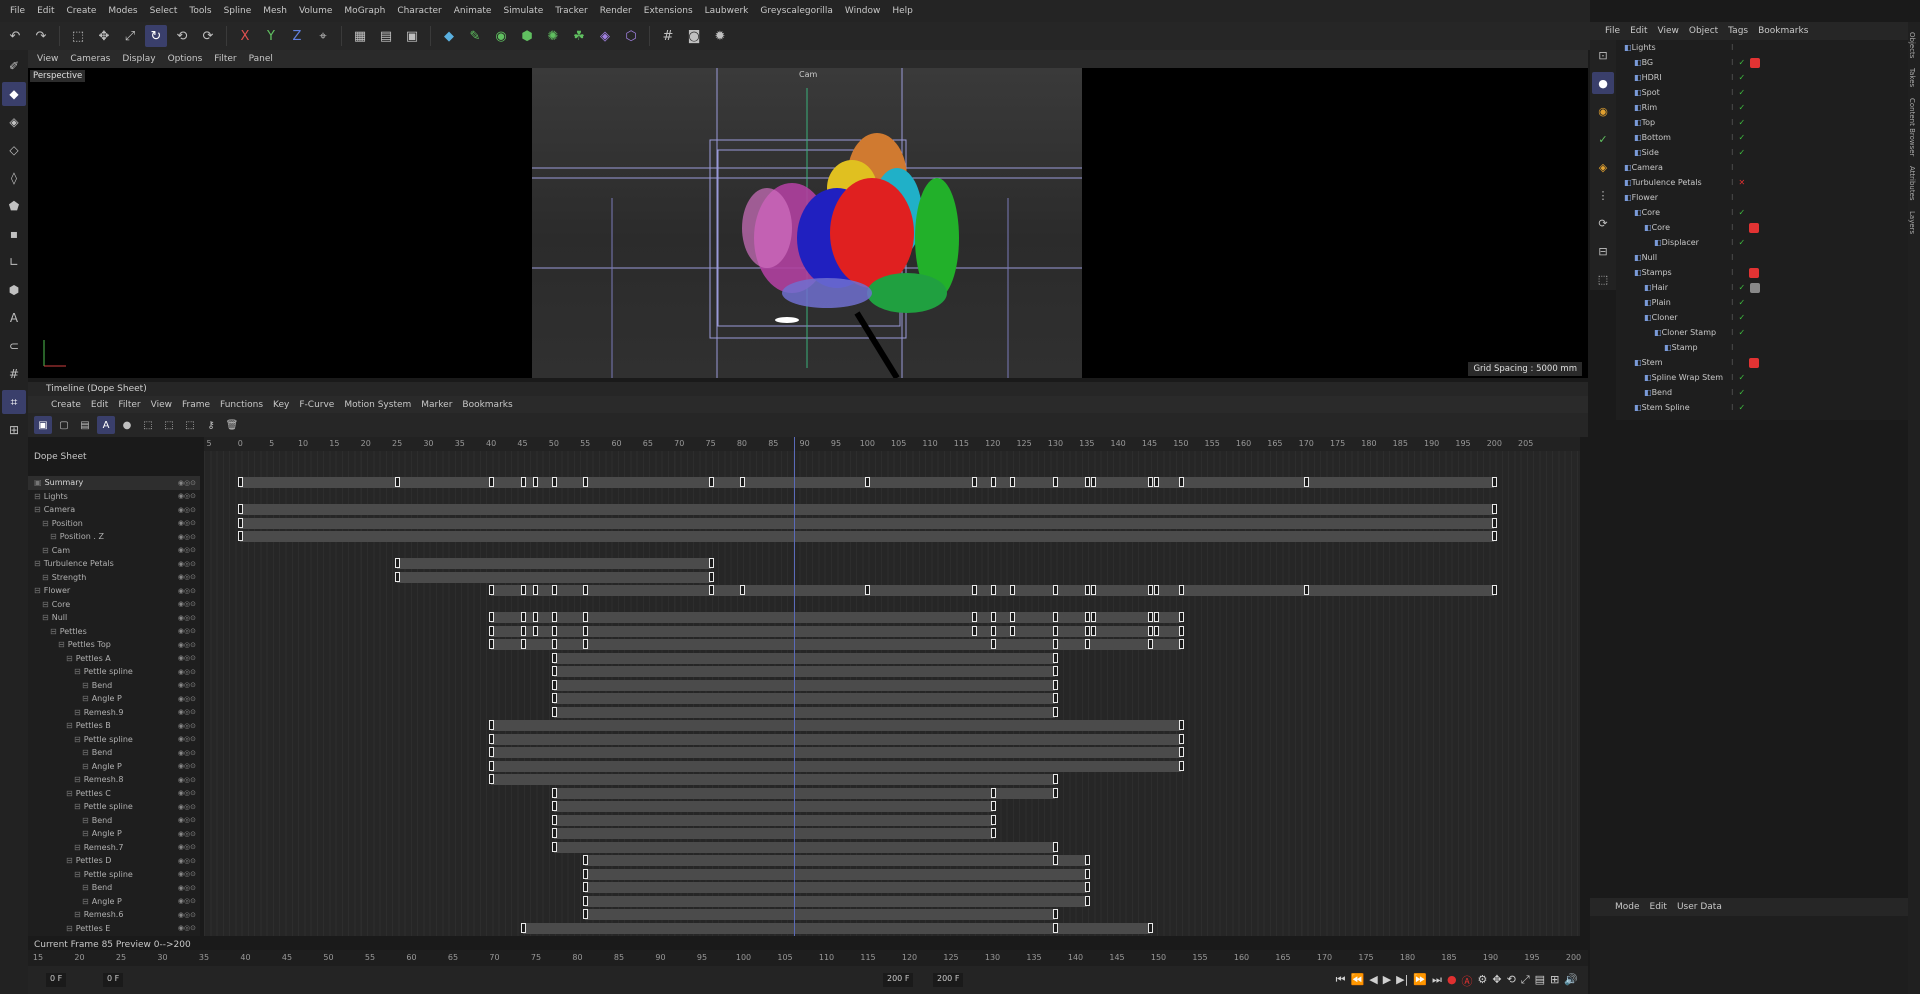 The image size is (1920, 994). What do you see at coordinates (1638, 31) in the screenshot?
I see `object-menu-edit: Edit` at bounding box center [1638, 31].